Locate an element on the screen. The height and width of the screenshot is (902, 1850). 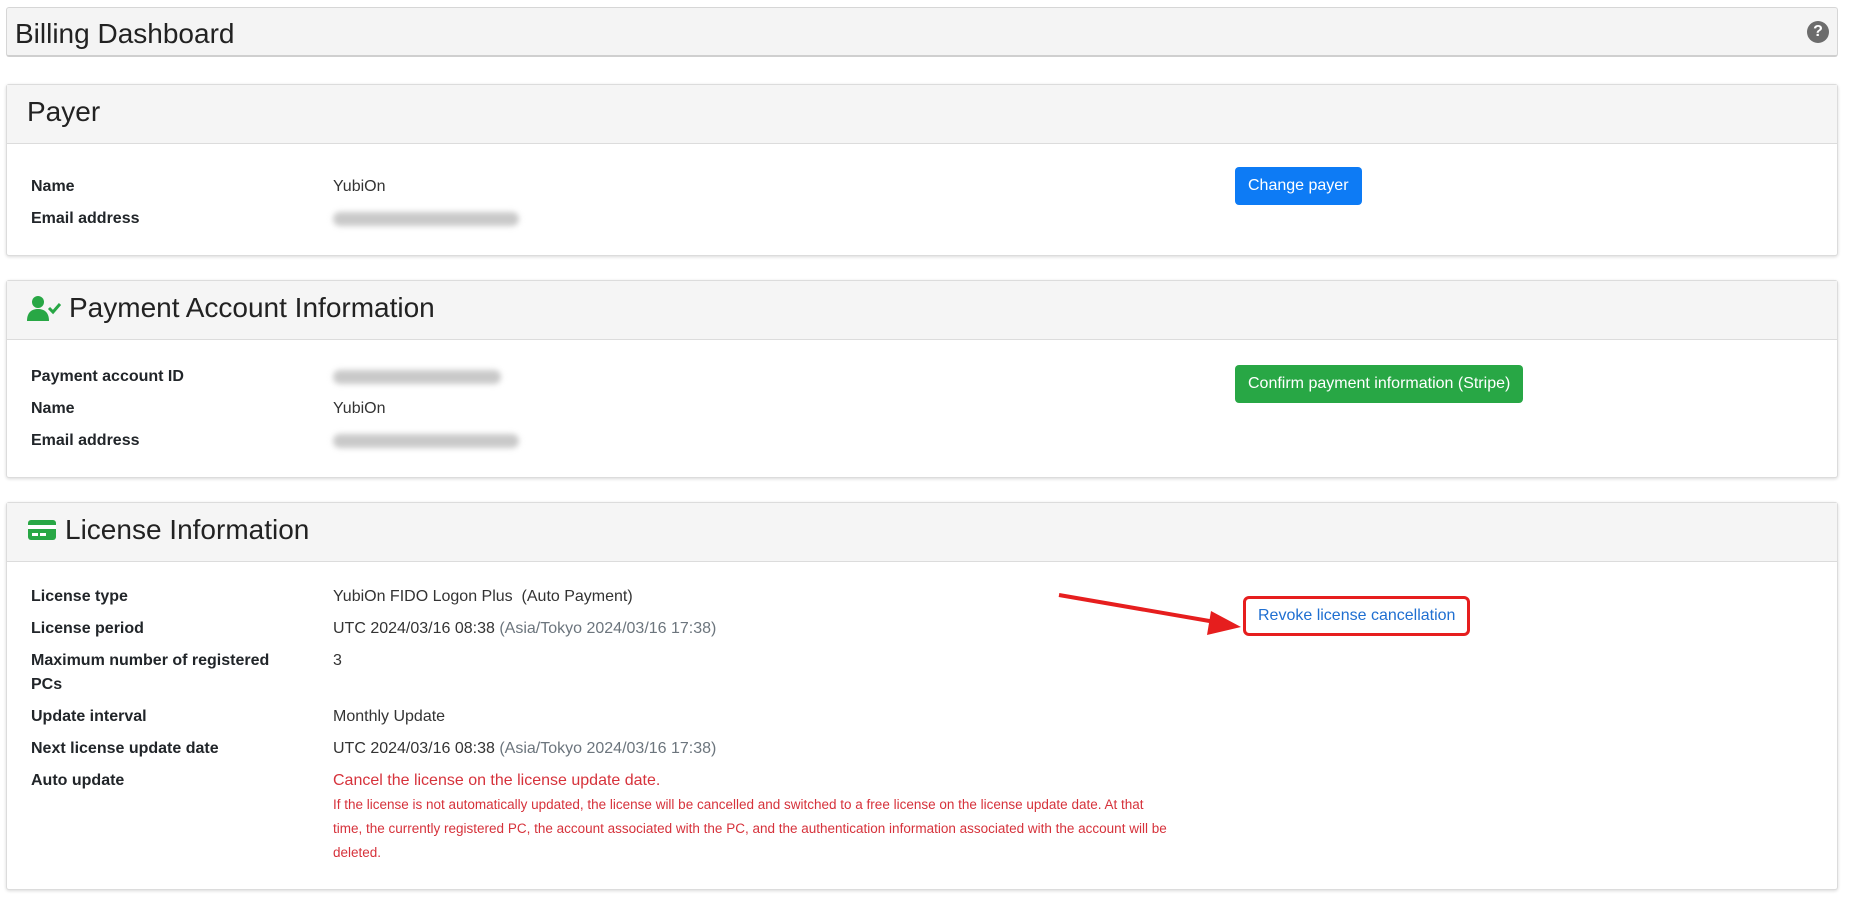
payer-card-header: Payer is located at coordinates (922, 114).